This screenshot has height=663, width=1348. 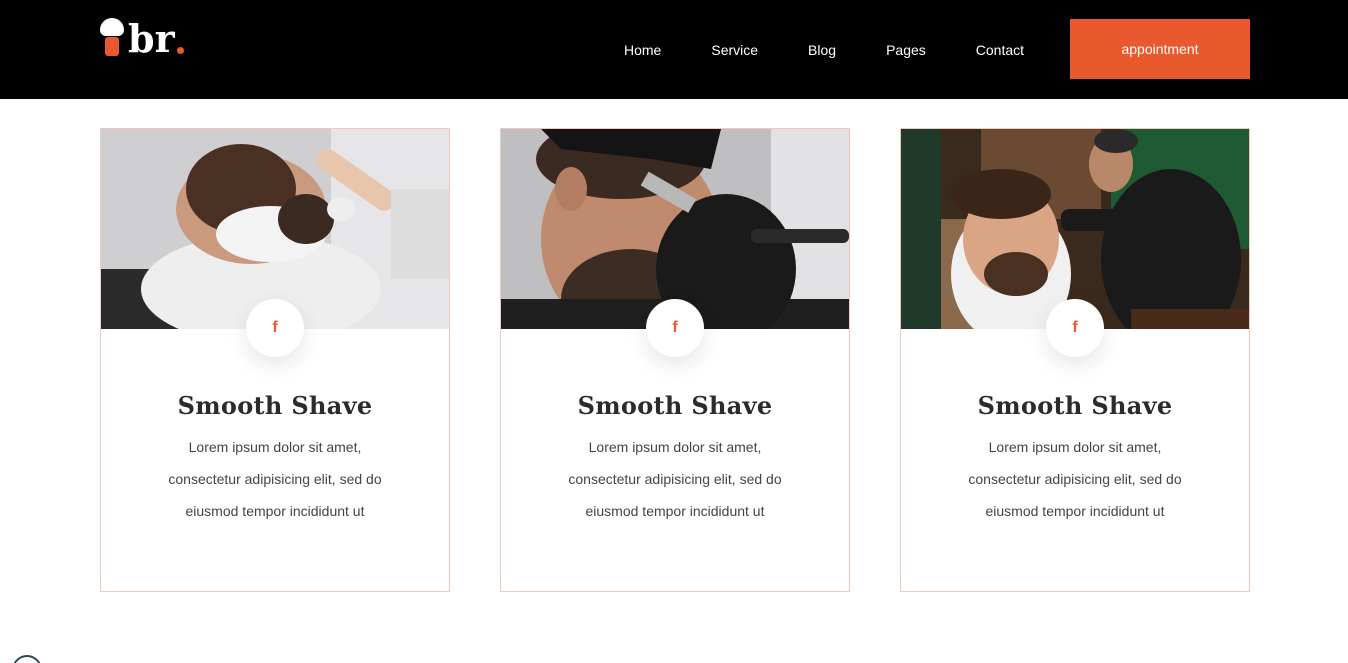 I want to click on logo-dot, so click(x=180, y=50).